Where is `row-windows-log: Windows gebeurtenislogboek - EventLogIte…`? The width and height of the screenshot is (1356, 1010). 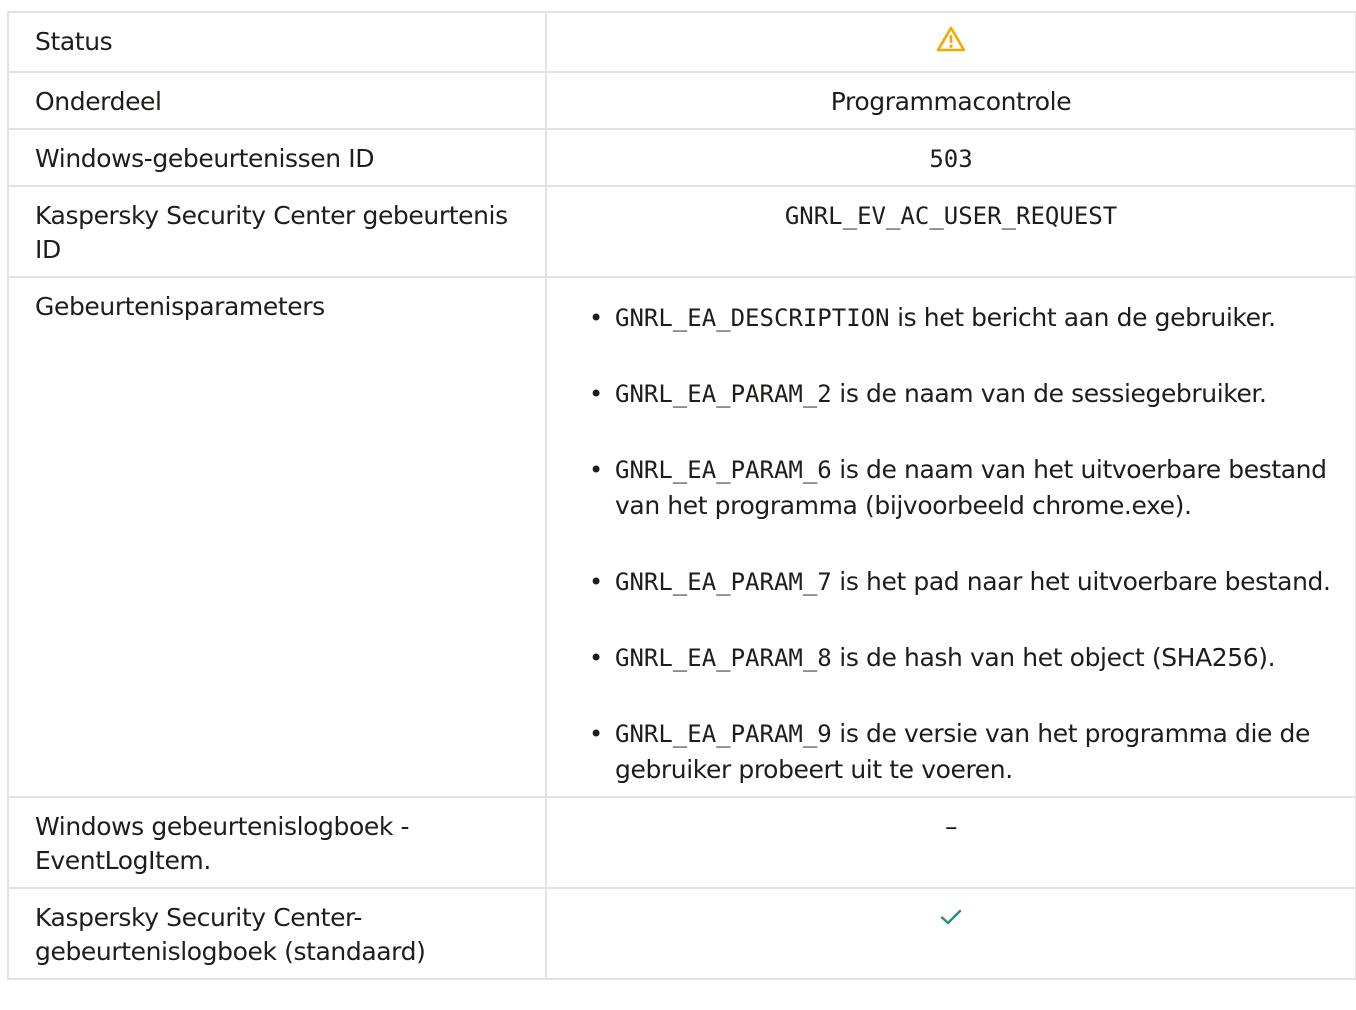 row-windows-log: Windows gebeurtenislogboek - EventLogIte… is located at coordinates (681, 842).